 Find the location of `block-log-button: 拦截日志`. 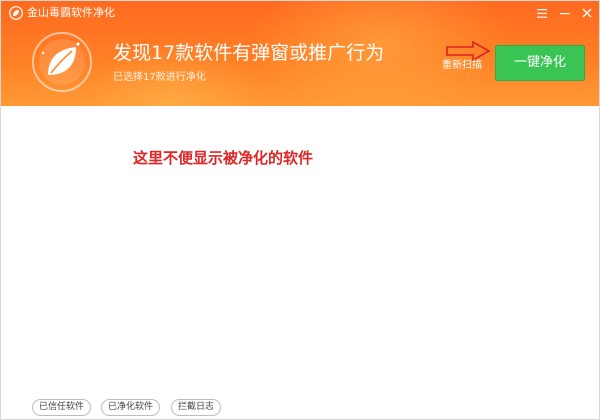

block-log-button: 拦截日志 is located at coordinates (196, 407).